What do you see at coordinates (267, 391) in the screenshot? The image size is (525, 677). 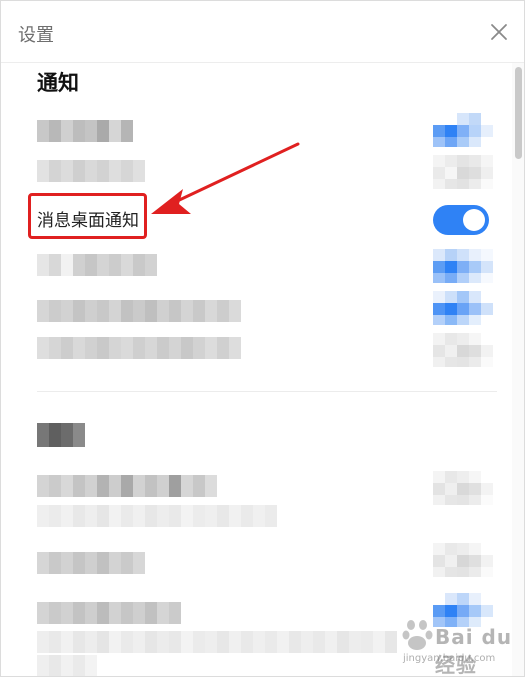 I see `section-divider` at bounding box center [267, 391].